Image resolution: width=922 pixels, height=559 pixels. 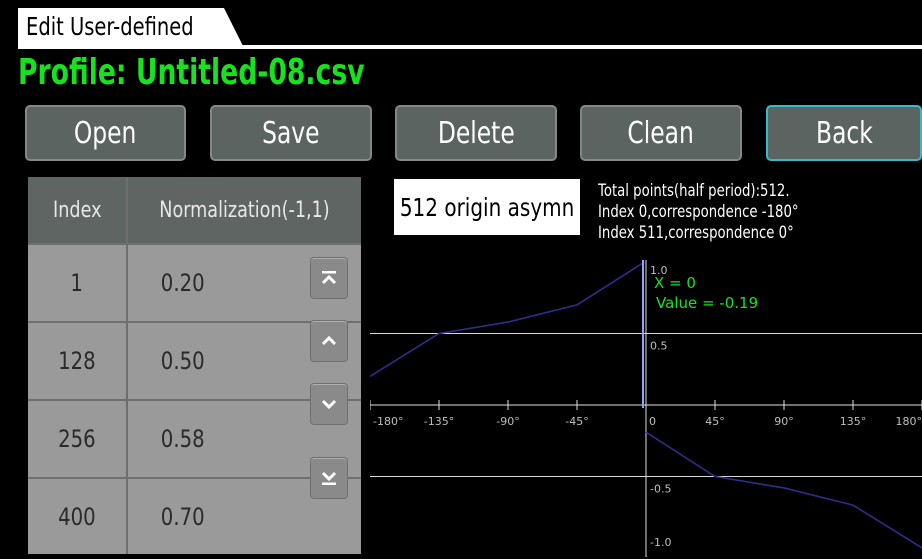 I want to click on x-tick-label: -135°, so click(x=439, y=421).